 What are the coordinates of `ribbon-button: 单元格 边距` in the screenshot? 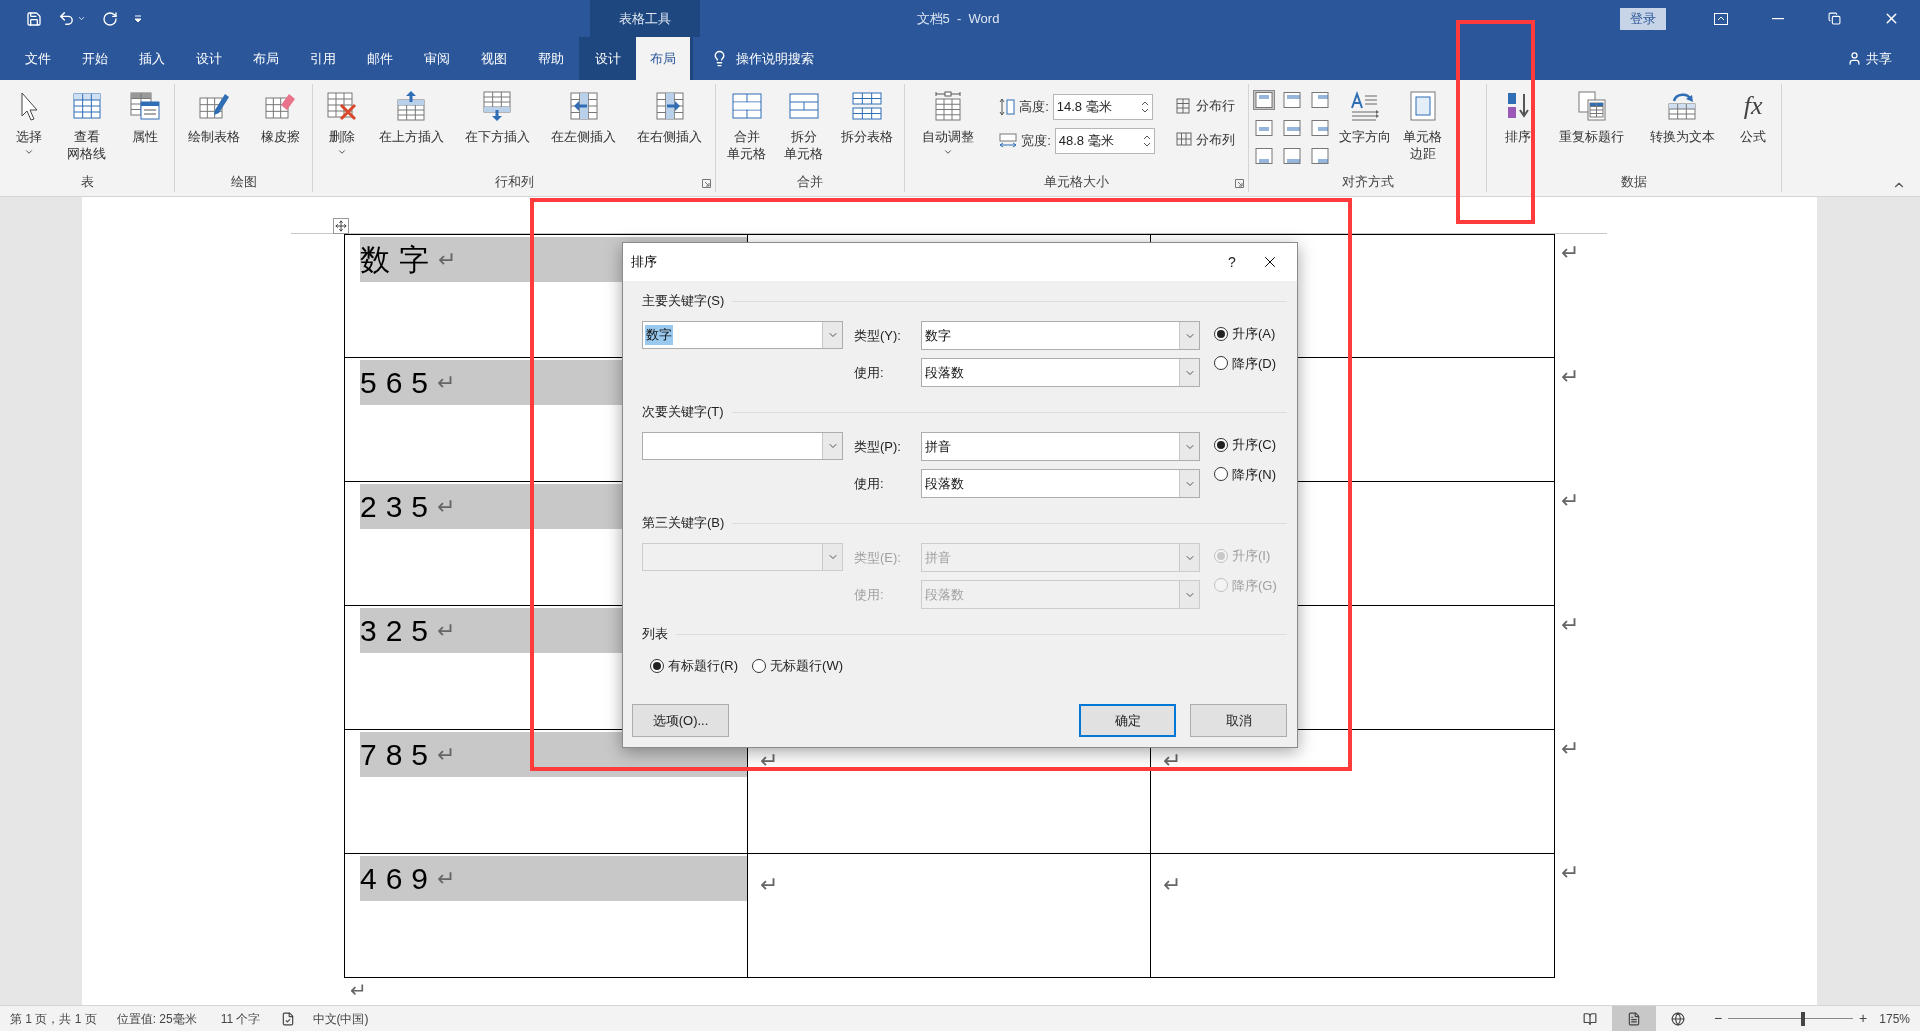 It's located at (1422, 128).